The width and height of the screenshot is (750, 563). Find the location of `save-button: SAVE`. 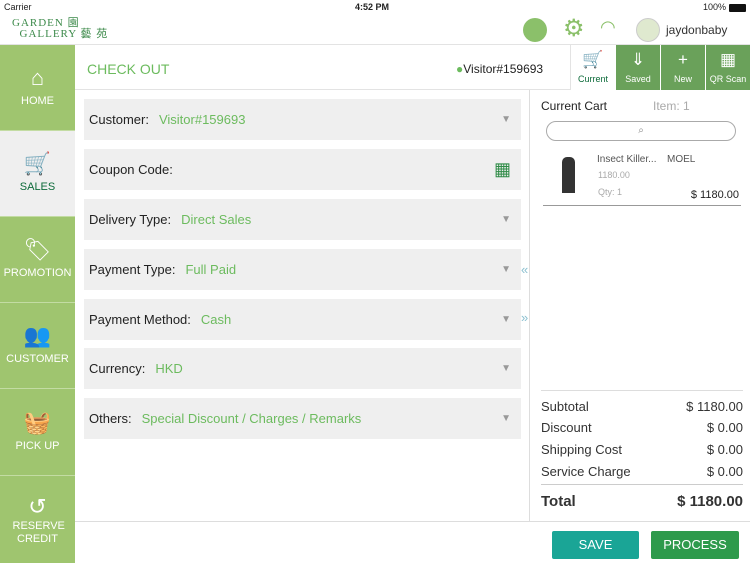

save-button: SAVE is located at coordinates (595, 545).